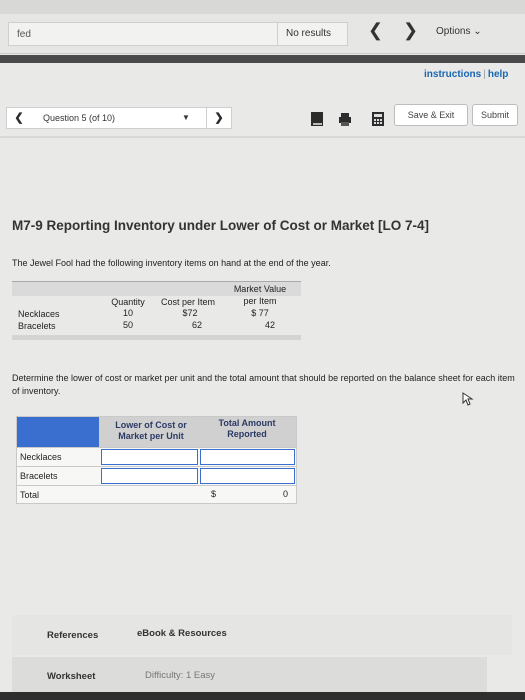 The height and width of the screenshot is (700, 525). I want to click on print-icon, so click(345, 119).